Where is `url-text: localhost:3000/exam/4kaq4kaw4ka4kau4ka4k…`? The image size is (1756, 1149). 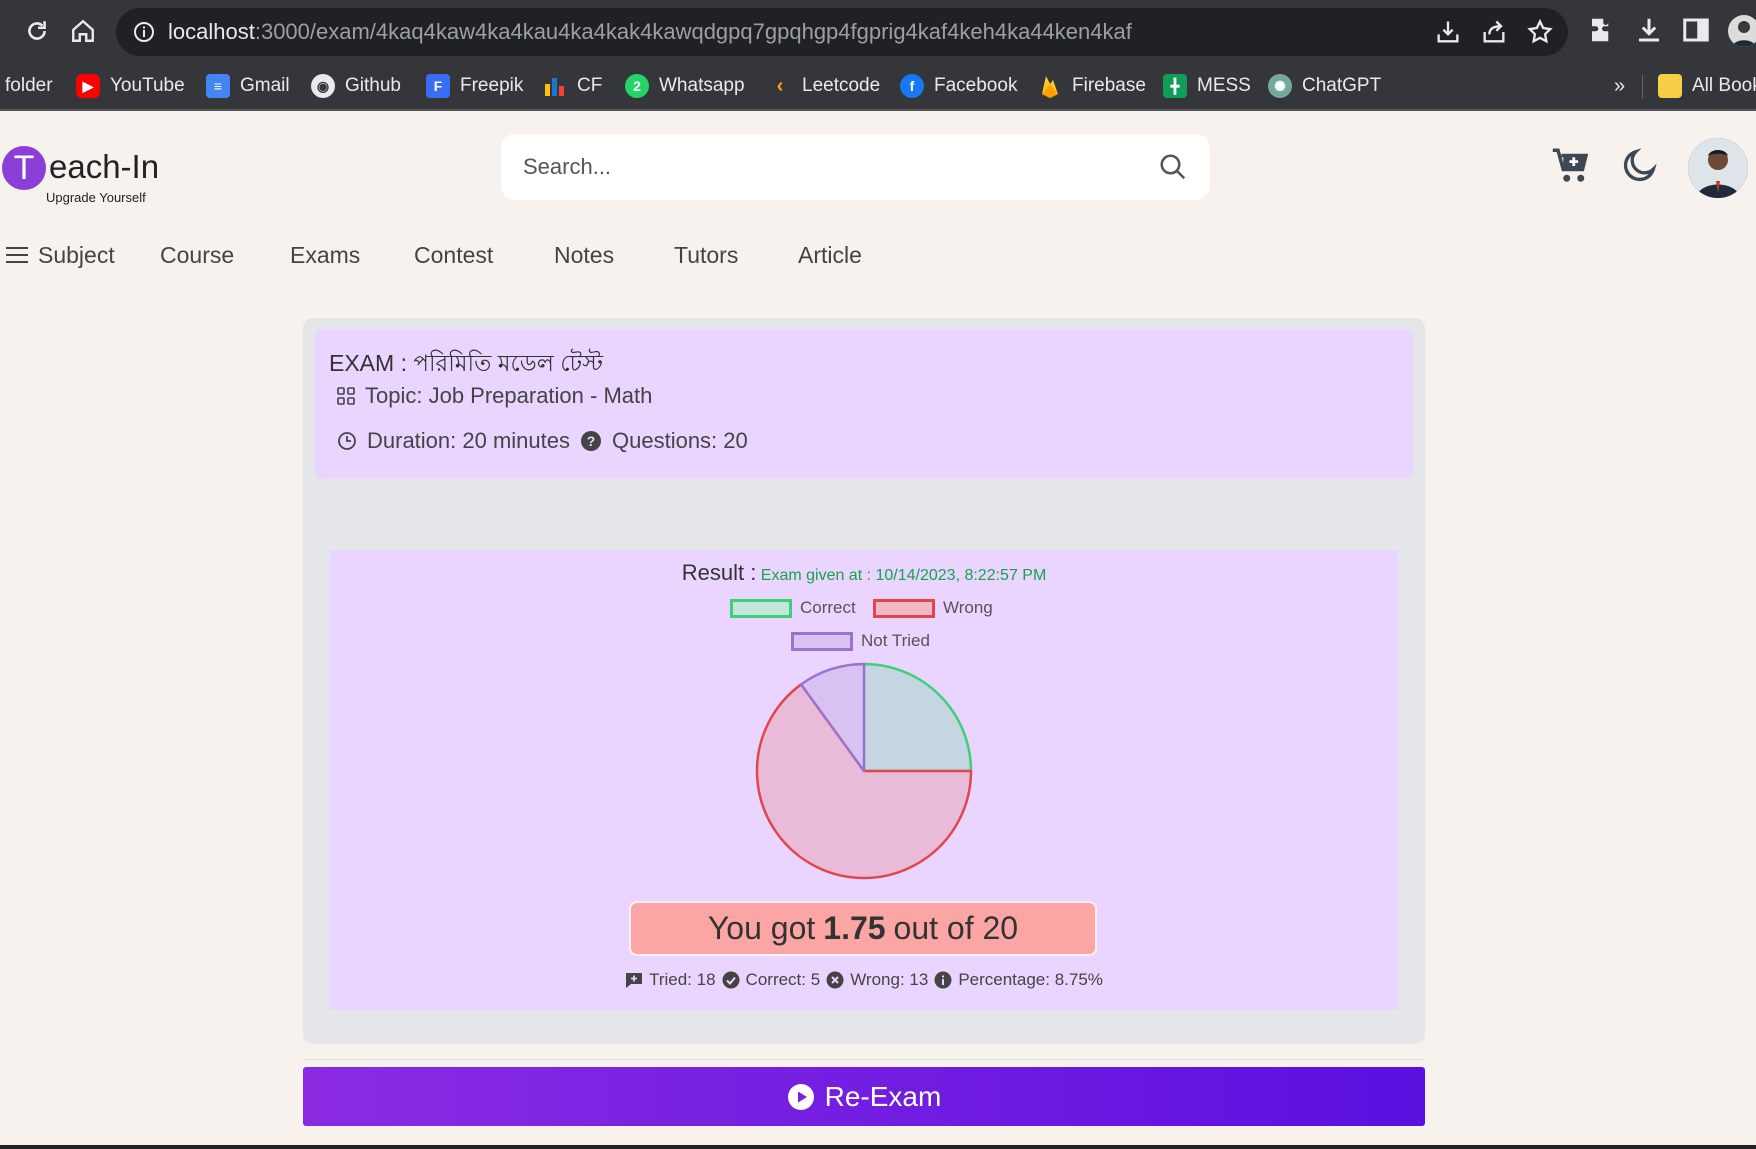 url-text: localhost:3000/exam/4kaq4kaw4ka4kau4ka4k… is located at coordinates (650, 32).